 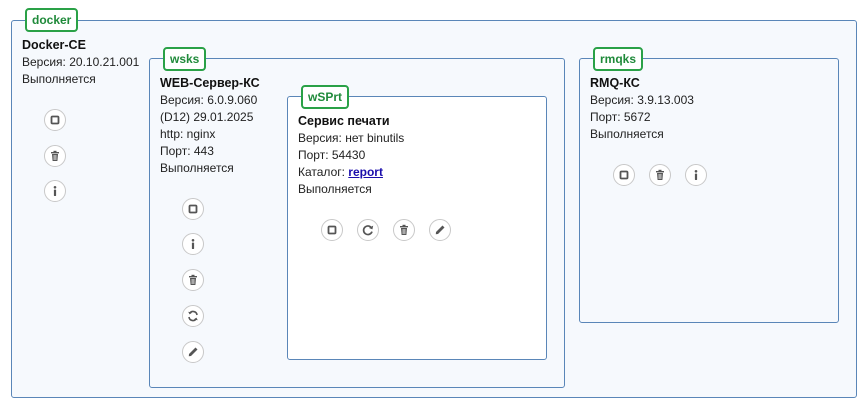 I want to click on wsprt-delete-button, so click(x=404, y=230).